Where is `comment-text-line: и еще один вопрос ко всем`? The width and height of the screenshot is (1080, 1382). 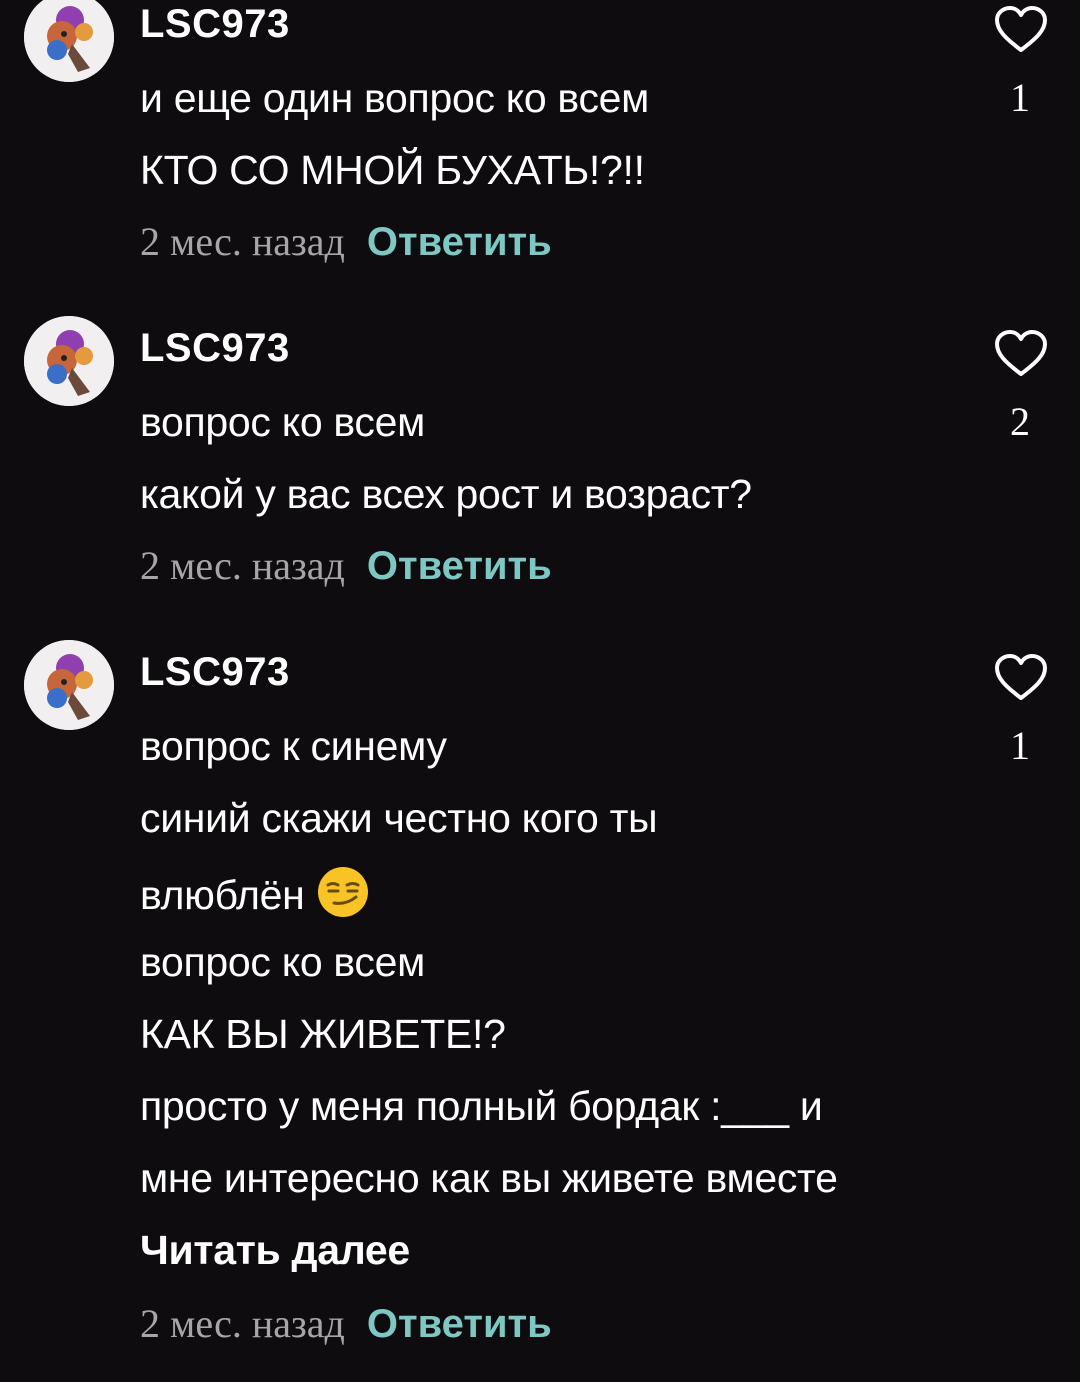 comment-text-line: и еще один вопрос ко всем is located at coordinates (395, 98).